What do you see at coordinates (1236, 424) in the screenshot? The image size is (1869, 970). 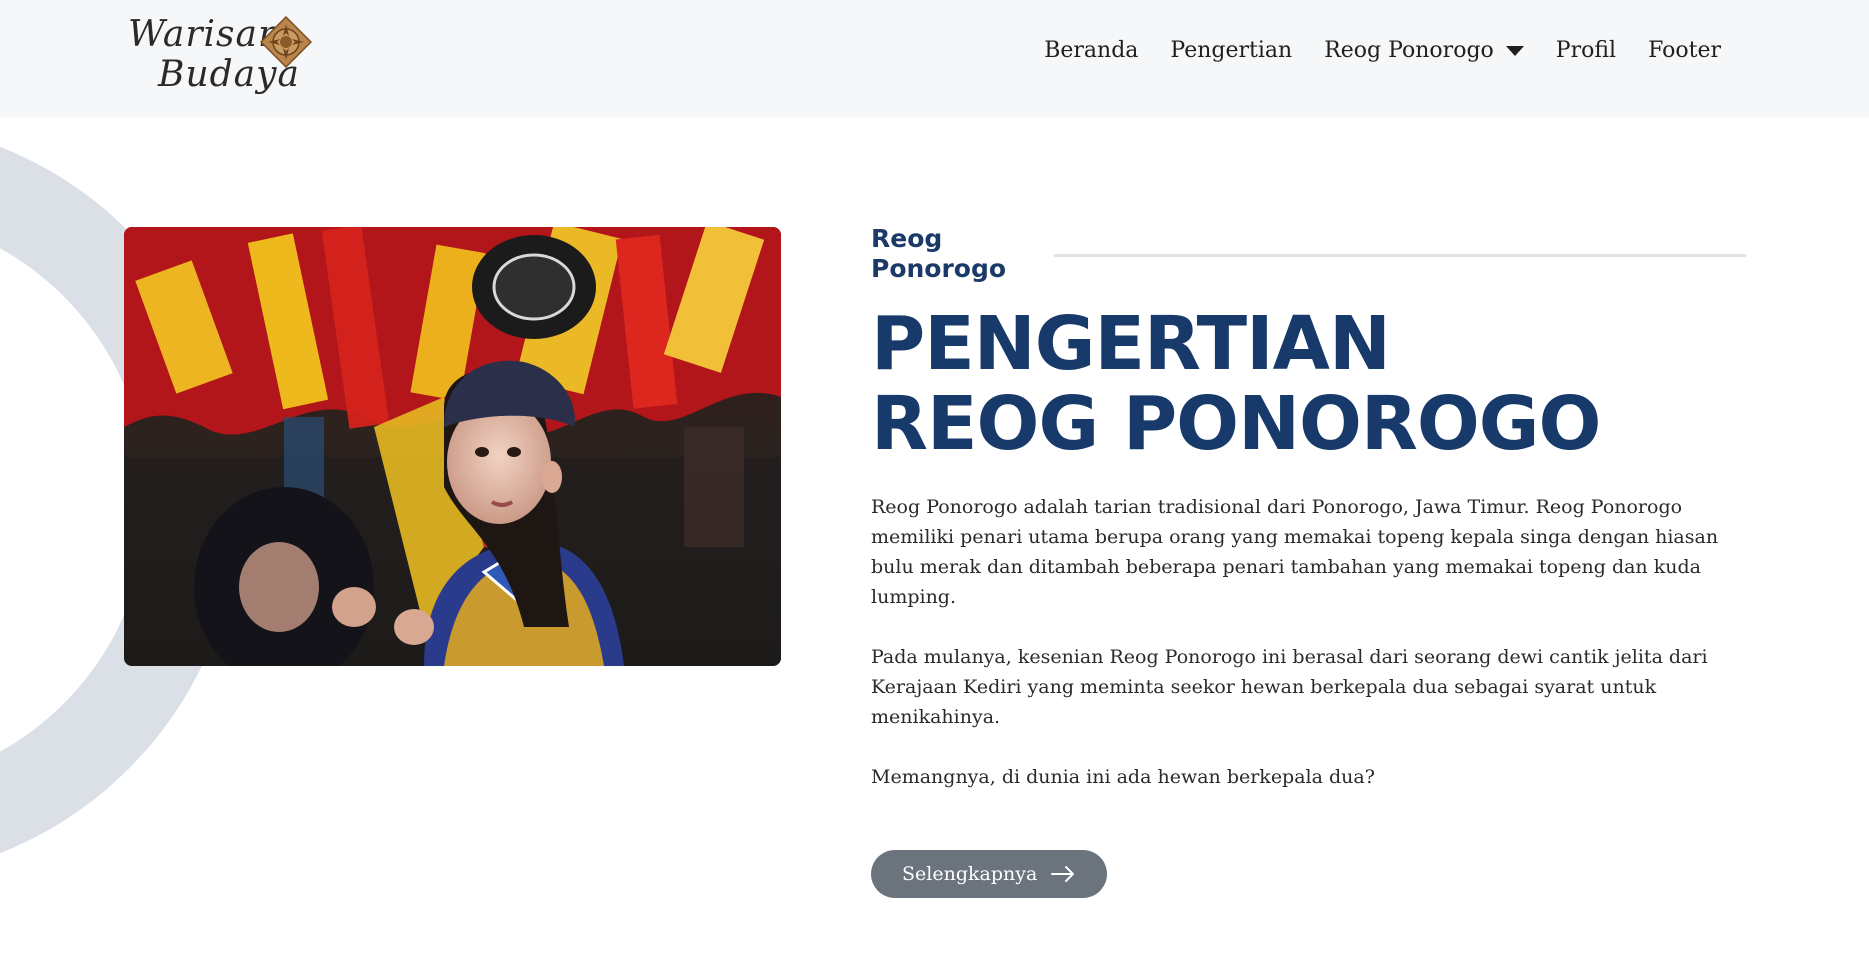 I see `title-line2: REOG PONOROGO` at bounding box center [1236, 424].